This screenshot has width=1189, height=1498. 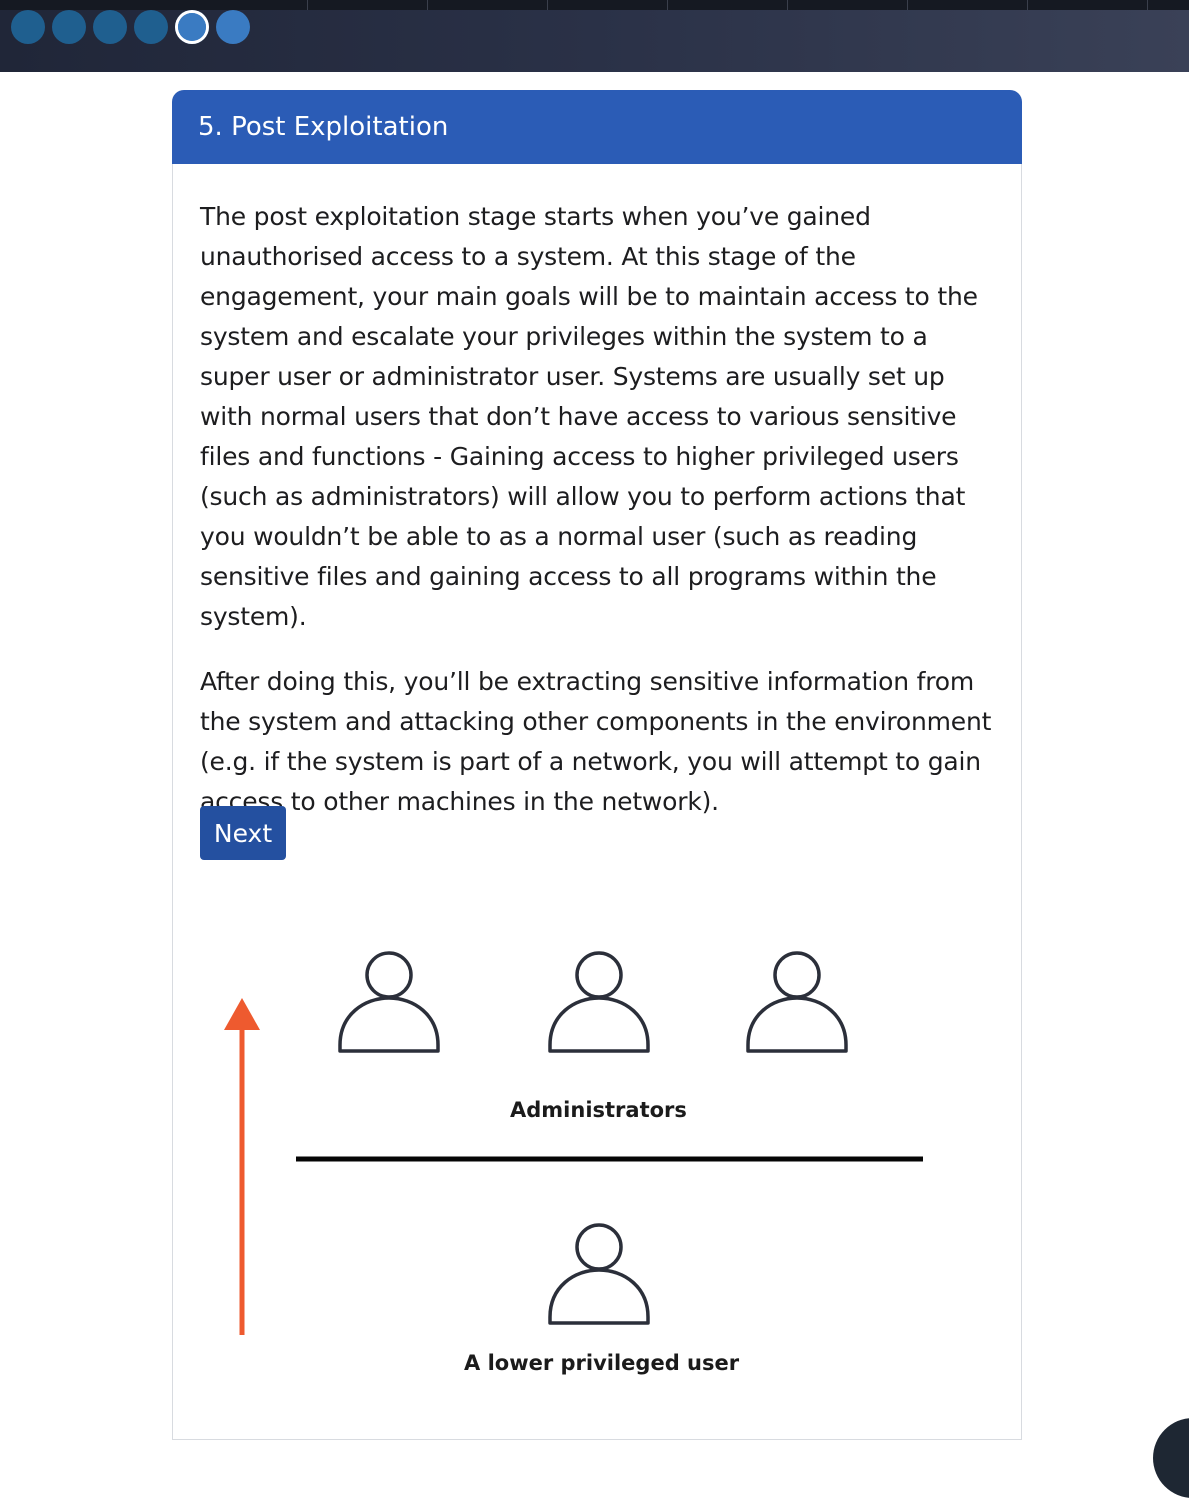 What do you see at coordinates (602, 1363) in the screenshot?
I see `lower-user-label: A lower privileged user` at bounding box center [602, 1363].